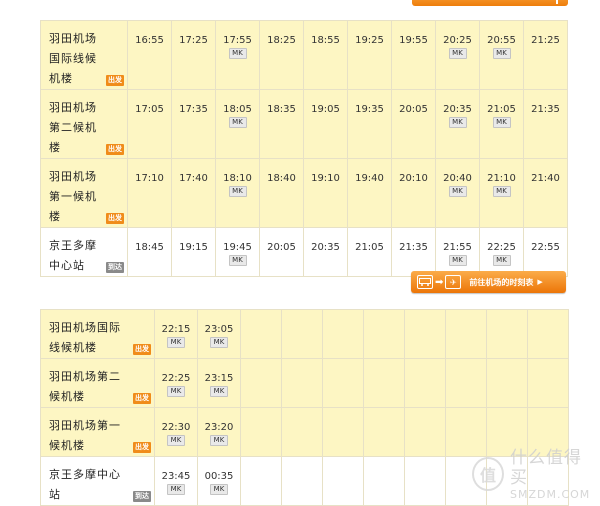 The image size is (600, 506). I want to click on time-cell: 18:35, so click(281, 124).